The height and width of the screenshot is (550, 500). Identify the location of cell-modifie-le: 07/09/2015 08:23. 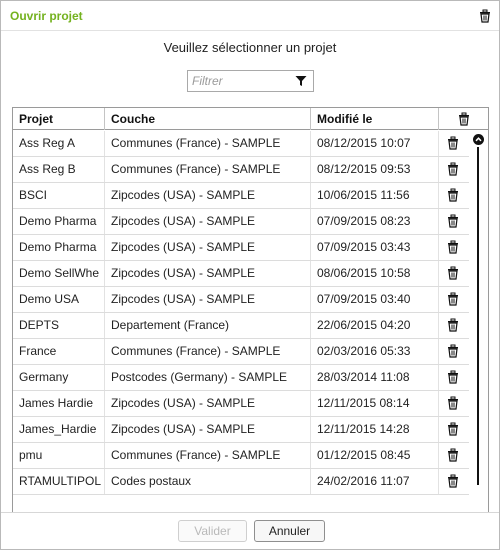
(375, 221).